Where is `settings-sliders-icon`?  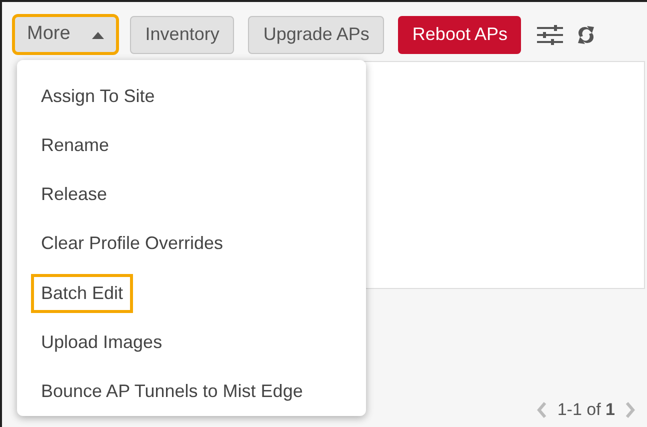 settings-sliders-icon is located at coordinates (550, 35).